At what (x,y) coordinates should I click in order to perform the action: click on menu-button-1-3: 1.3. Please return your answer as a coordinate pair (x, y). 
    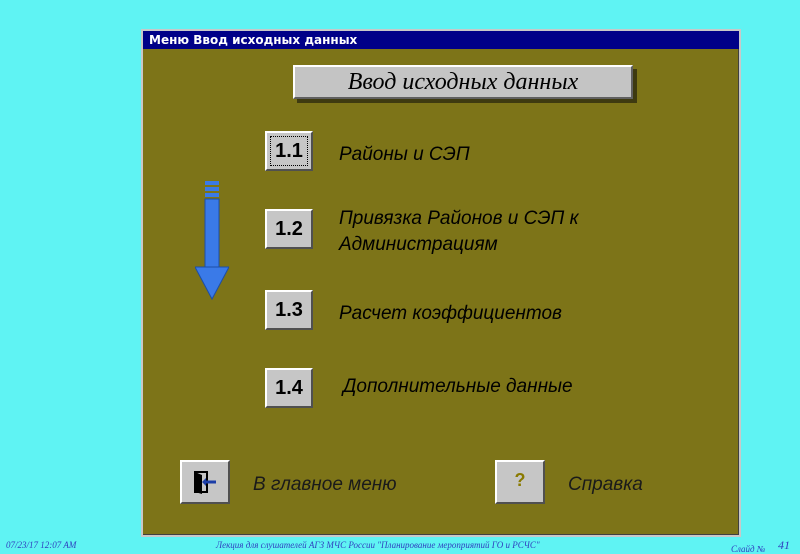
    Looking at the image, I should click on (289, 310).